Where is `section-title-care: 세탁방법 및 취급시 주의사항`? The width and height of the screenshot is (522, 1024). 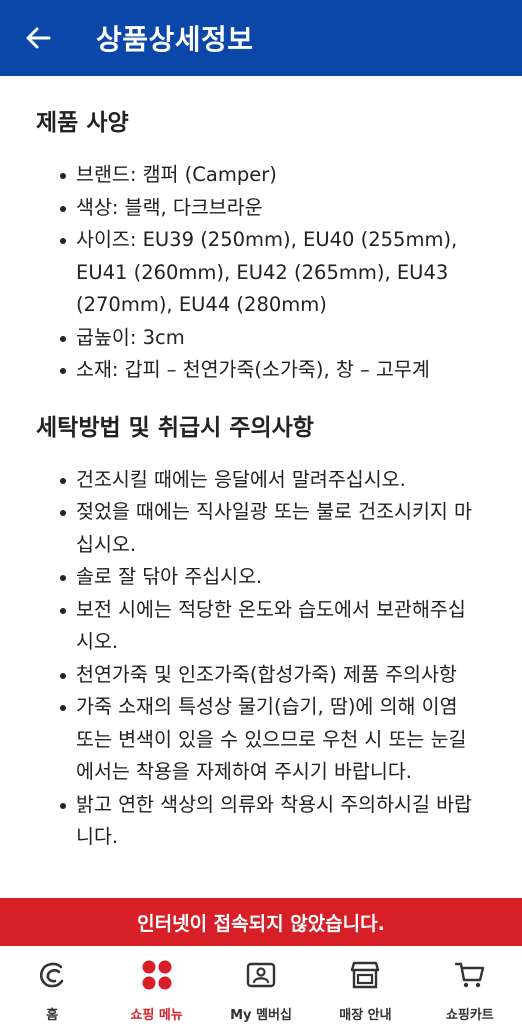
section-title-care: 세탁방법 및 취급시 주의사항 is located at coordinates (175, 427).